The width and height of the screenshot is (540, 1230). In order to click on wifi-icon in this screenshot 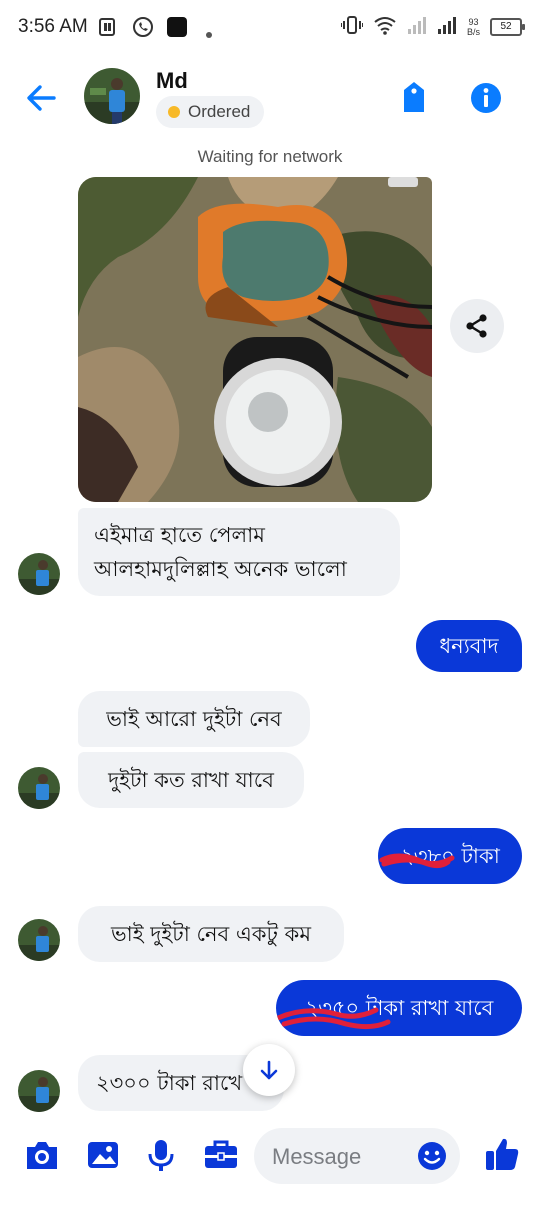, I will do `click(385, 27)`.